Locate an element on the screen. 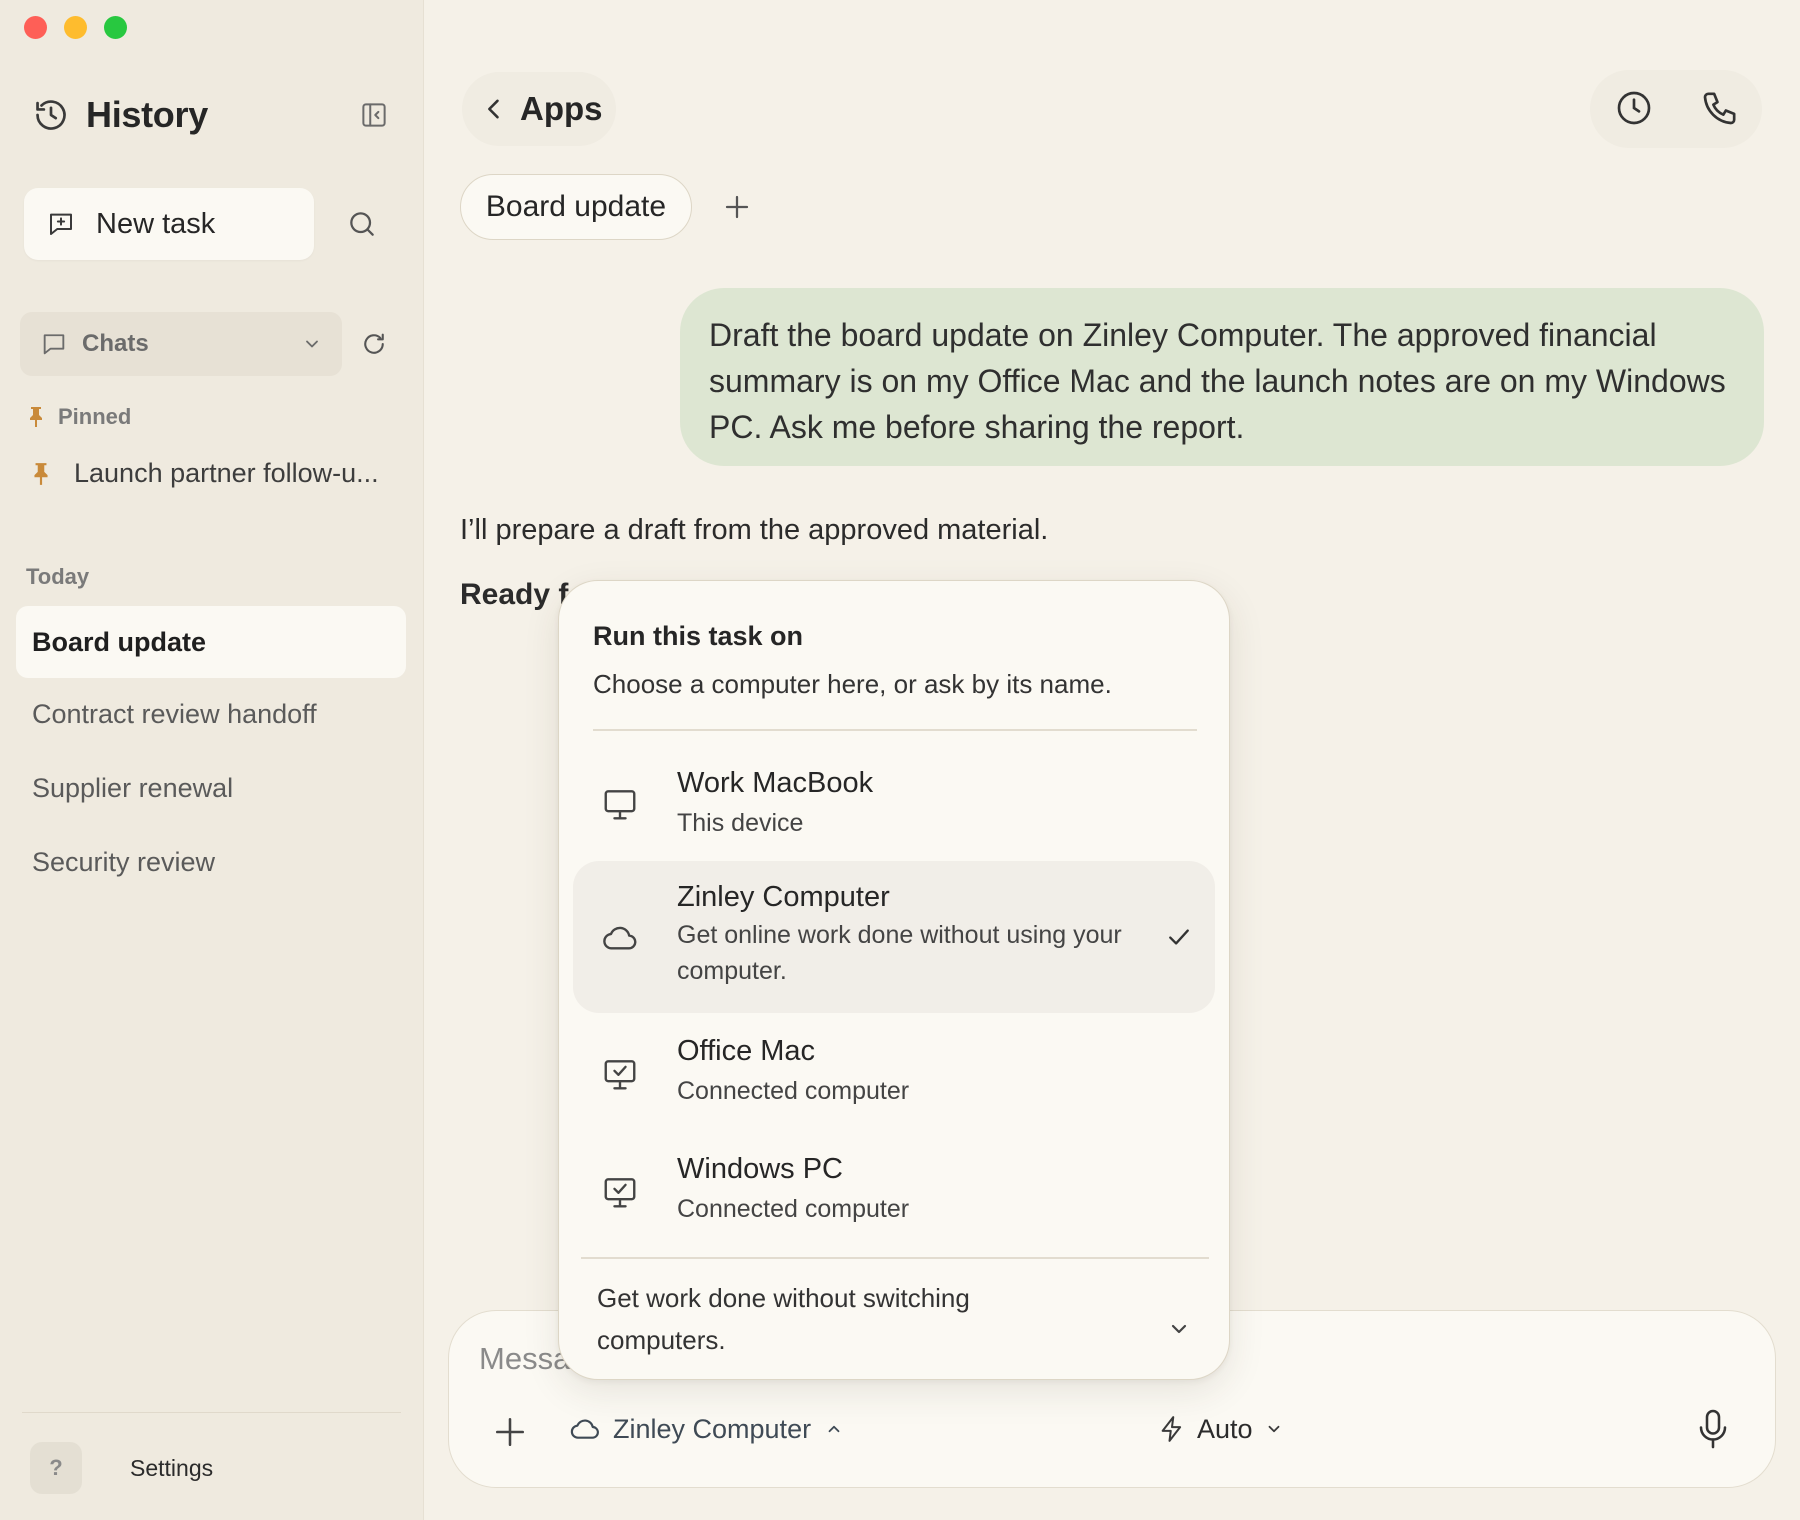  new-task-label: New task is located at coordinates (156, 223).